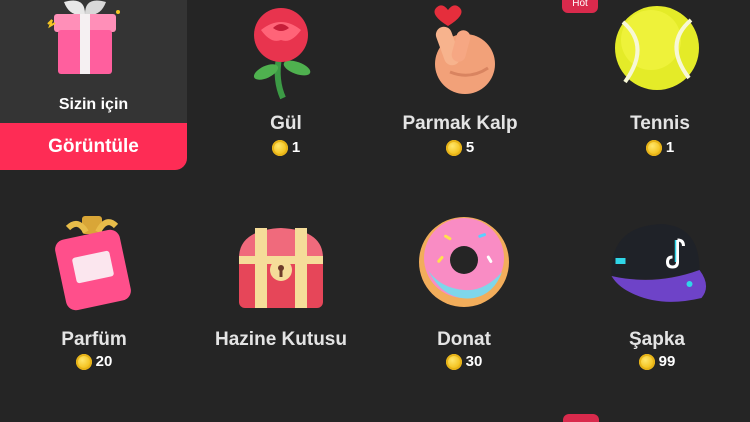 The image size is (750, 422). What do you see at coordinates (281, 268) in the screenshot?
I see `treasure-chest-icon` at bounding box center [281, 268].